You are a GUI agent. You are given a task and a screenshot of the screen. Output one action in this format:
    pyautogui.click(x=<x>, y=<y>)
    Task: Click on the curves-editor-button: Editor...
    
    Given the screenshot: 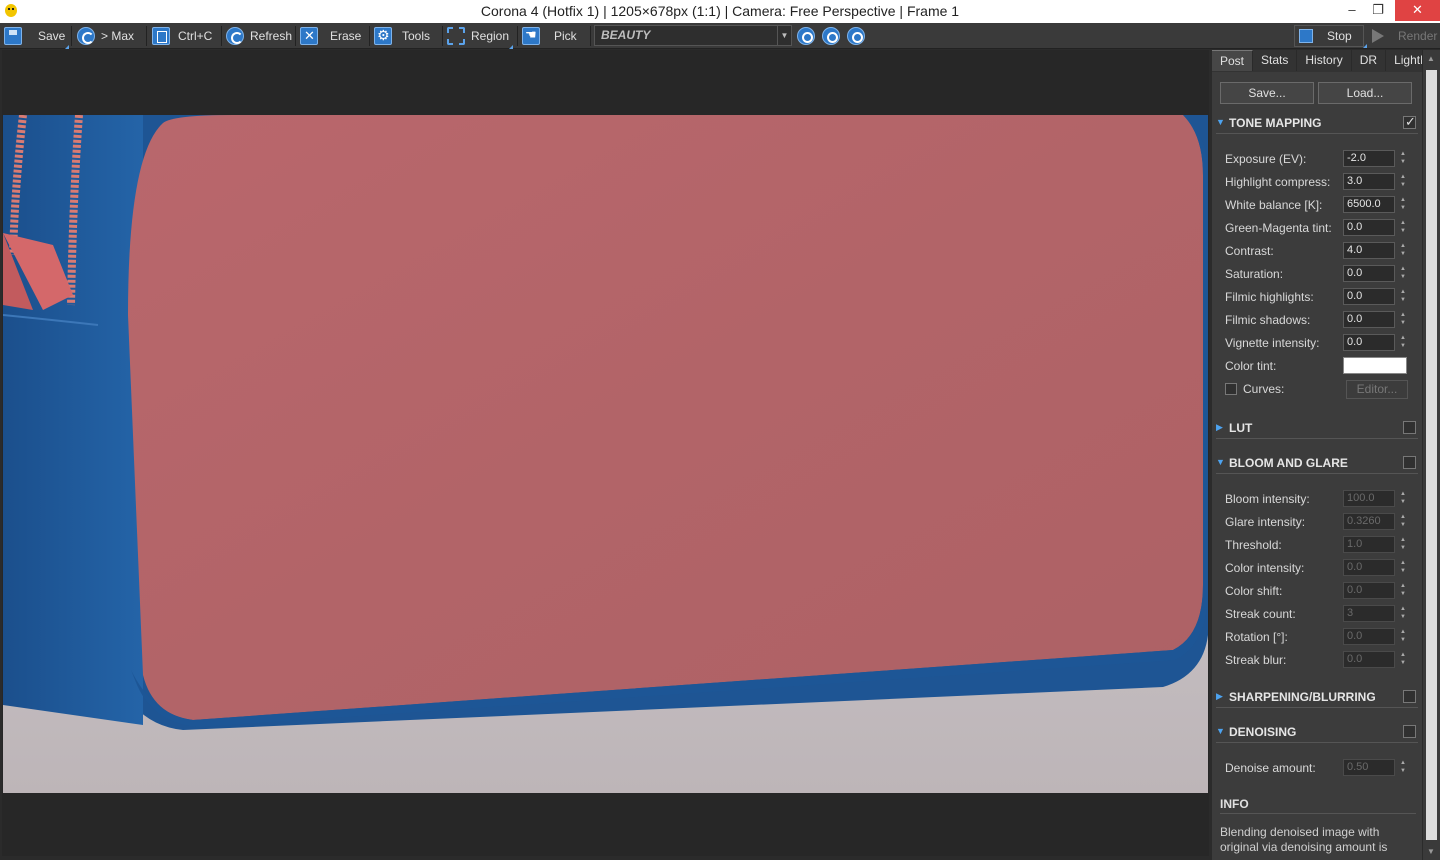 What is the action you would take?
    pyautogui.click(x=1377, y=389)
    